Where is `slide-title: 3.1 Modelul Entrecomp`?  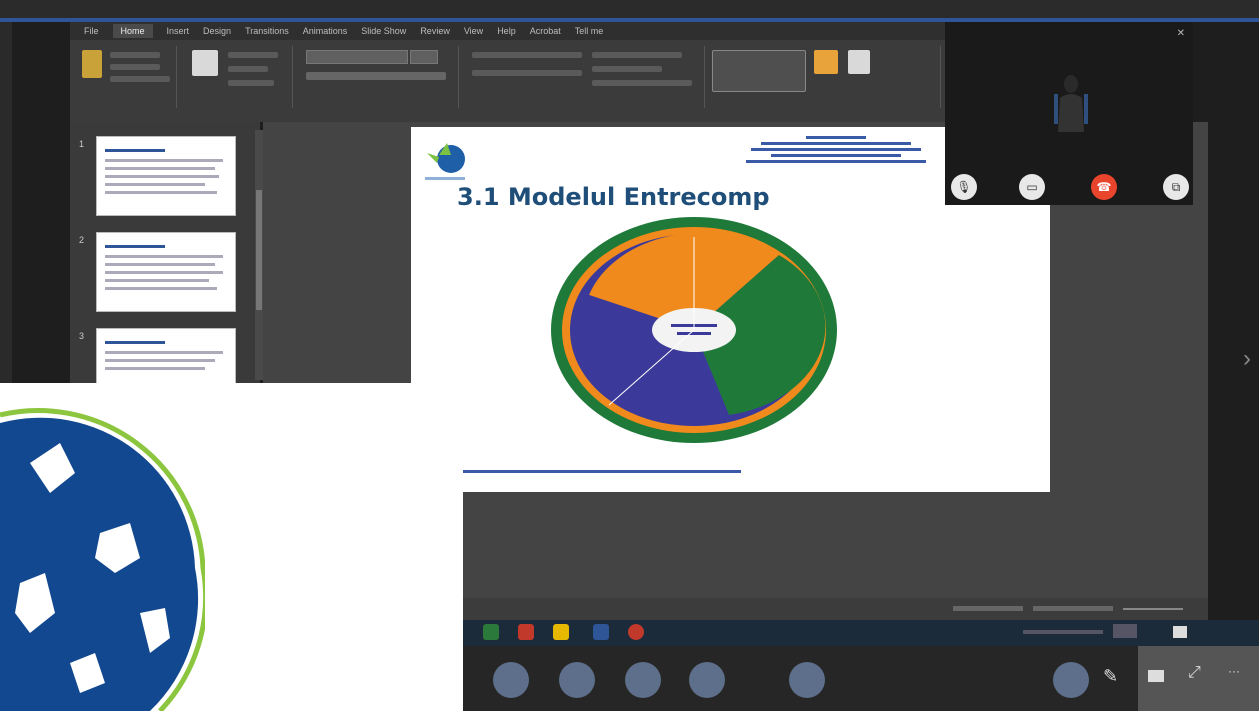 slide-title: 3.1 Modelul Entrecomp is located at coordinates (613, 197).